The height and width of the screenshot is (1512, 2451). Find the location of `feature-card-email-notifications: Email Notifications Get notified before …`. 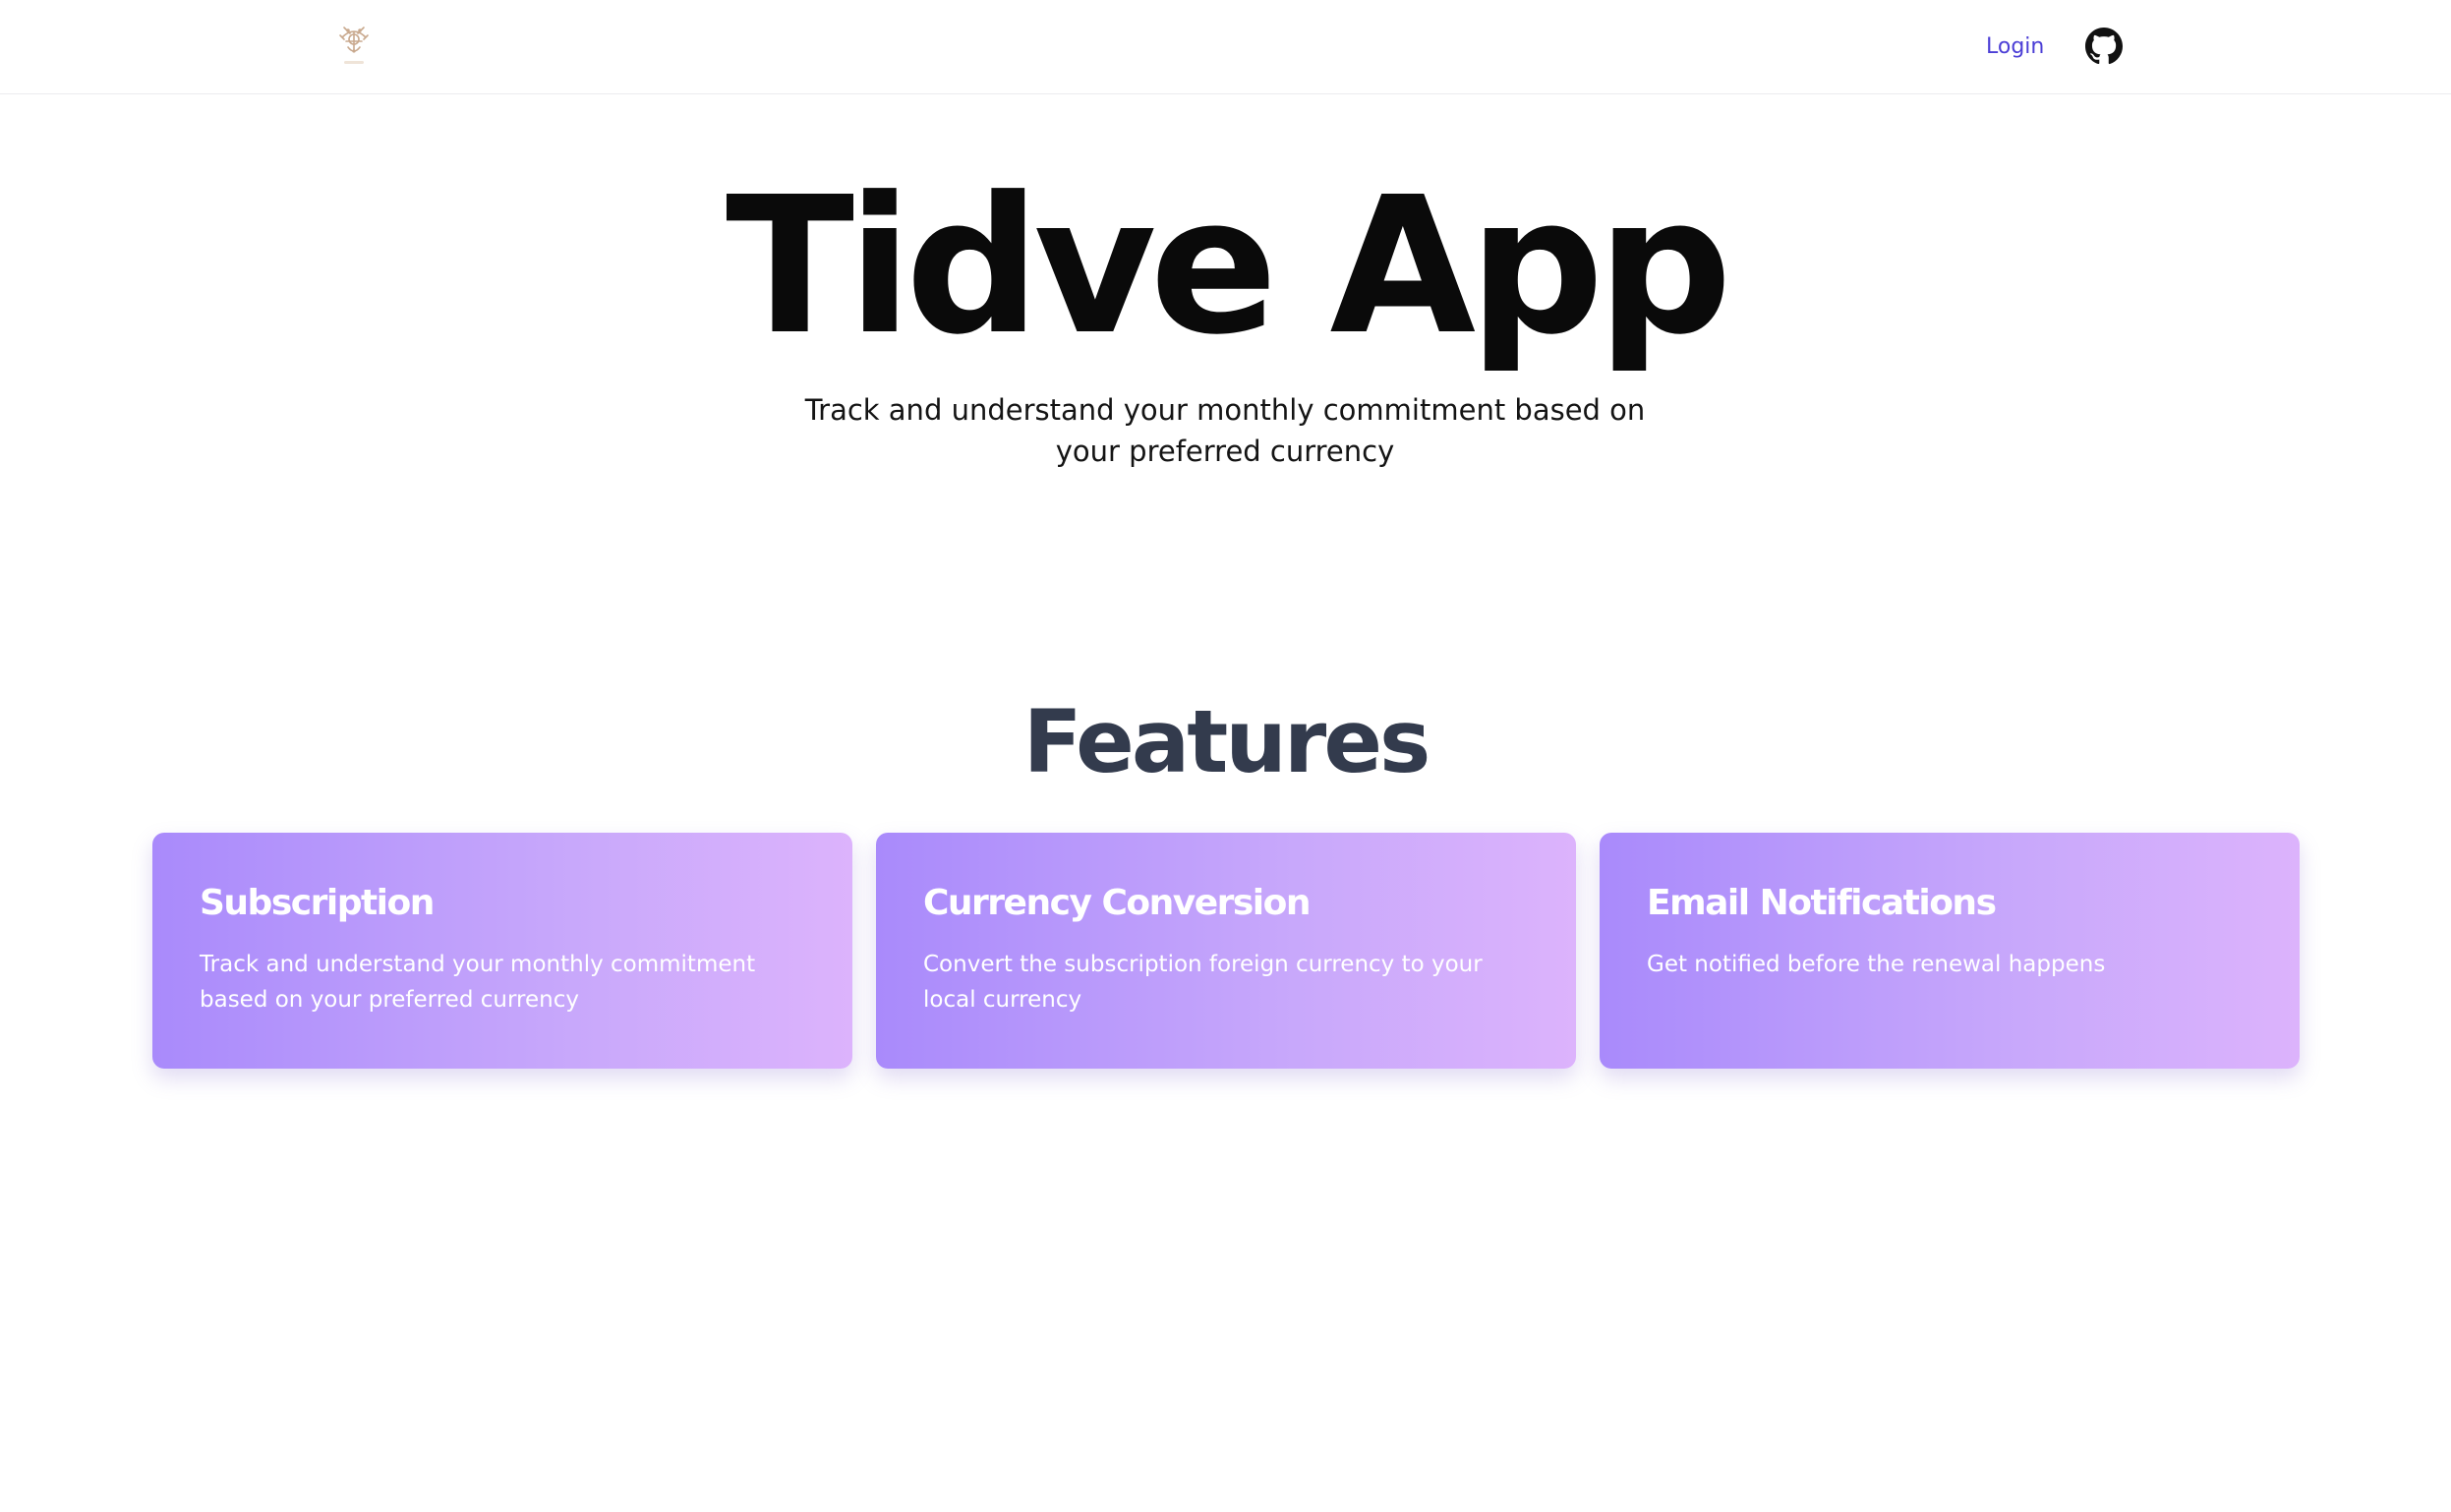

feature-card-email-notifications: Email Notifications Get notified before … is located at coordinates (1950, 951).